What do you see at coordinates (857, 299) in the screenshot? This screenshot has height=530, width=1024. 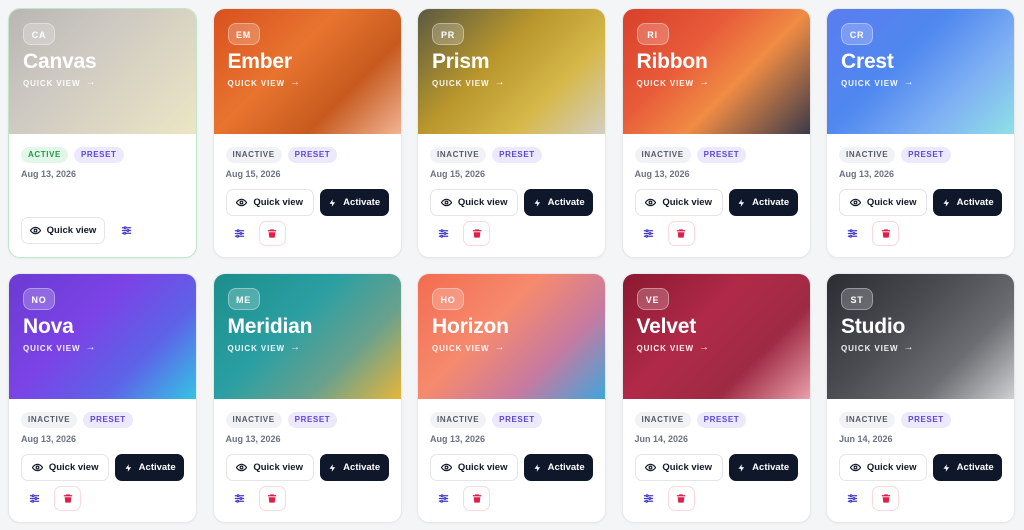 I see `abbr-badge: ST` at bounding box center [857, 299].